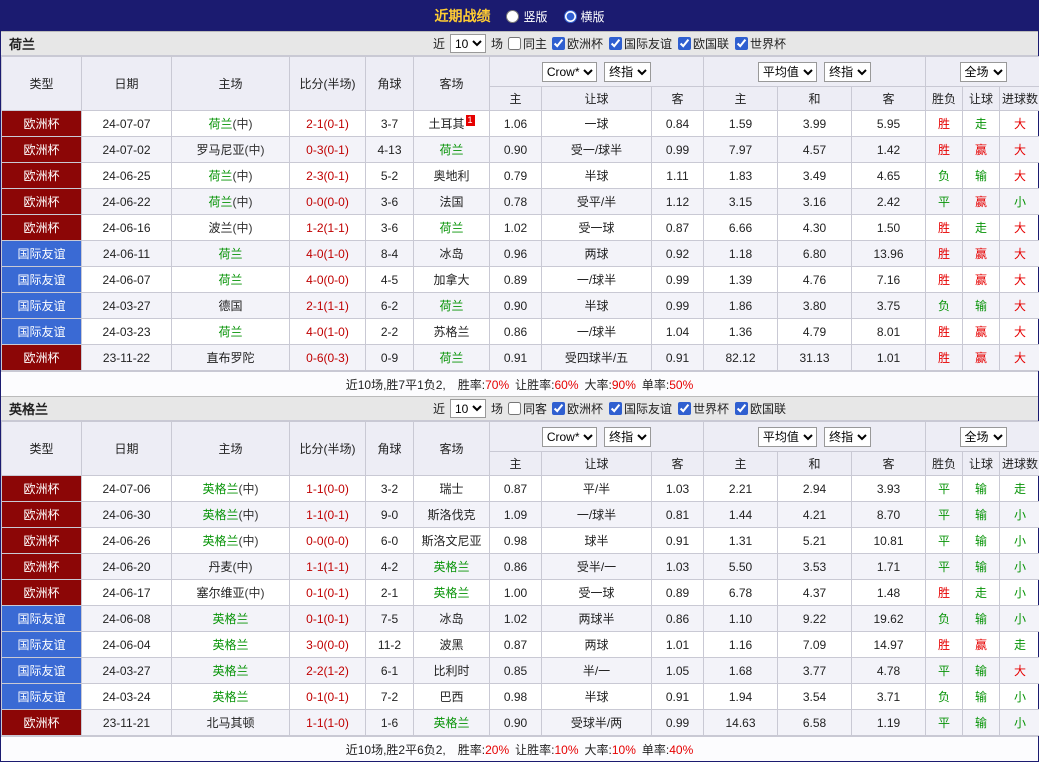 This screenshot has width=1039, height=762. I want to click on layout-option-vertical: 竖版, so click(526, 16).